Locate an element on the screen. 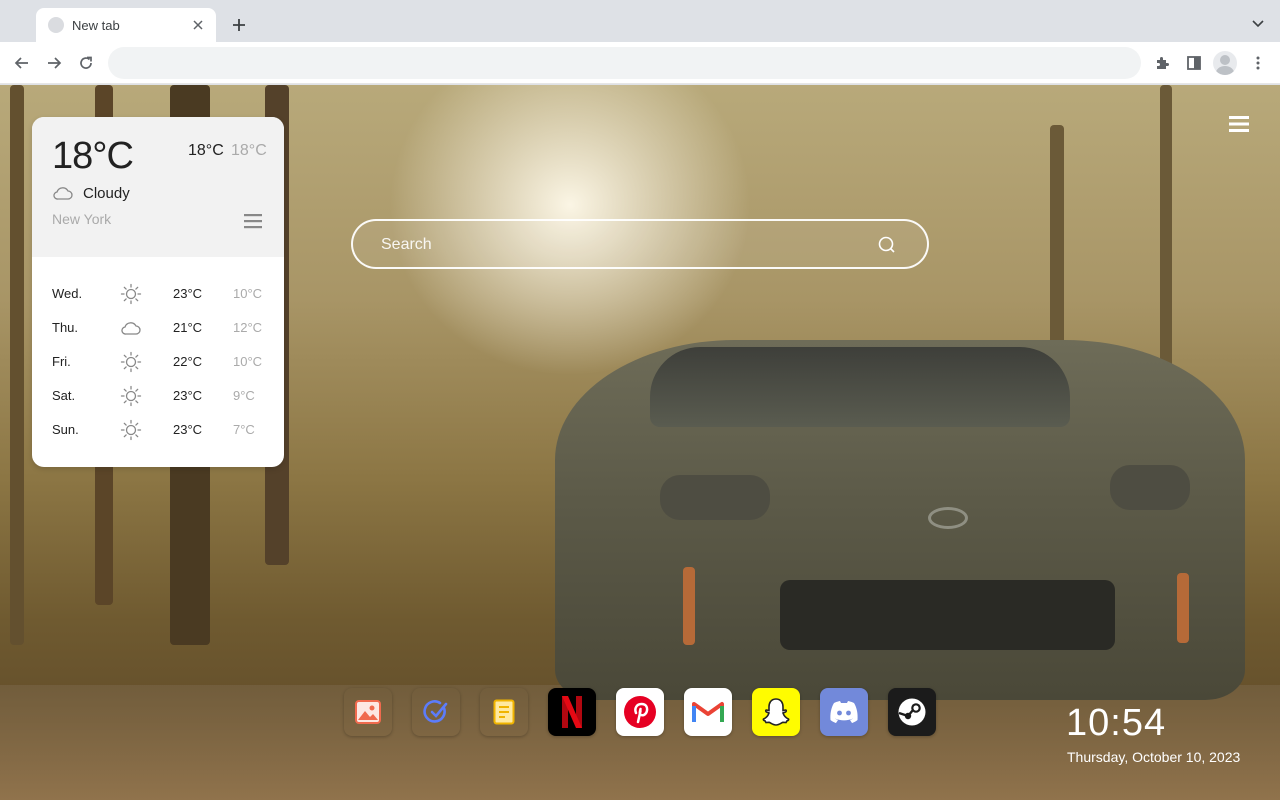 The height and width of the screenshot is (800, 1280). netflix-shortcut is located at coordinates (572, 712).